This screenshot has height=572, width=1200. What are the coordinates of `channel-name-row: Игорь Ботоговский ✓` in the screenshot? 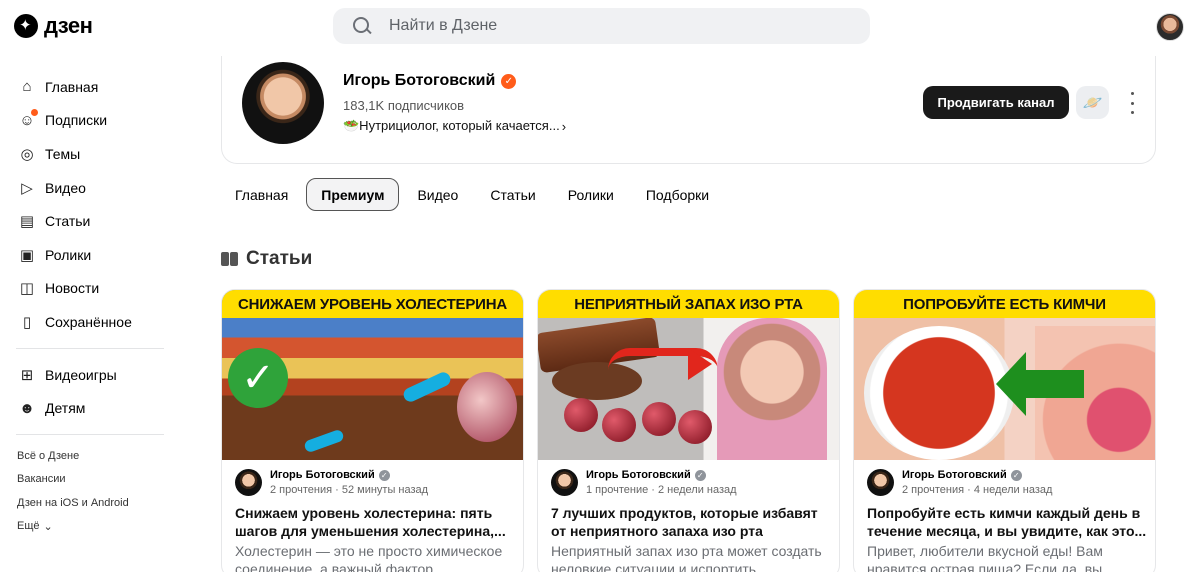 It's located at (430, 81).